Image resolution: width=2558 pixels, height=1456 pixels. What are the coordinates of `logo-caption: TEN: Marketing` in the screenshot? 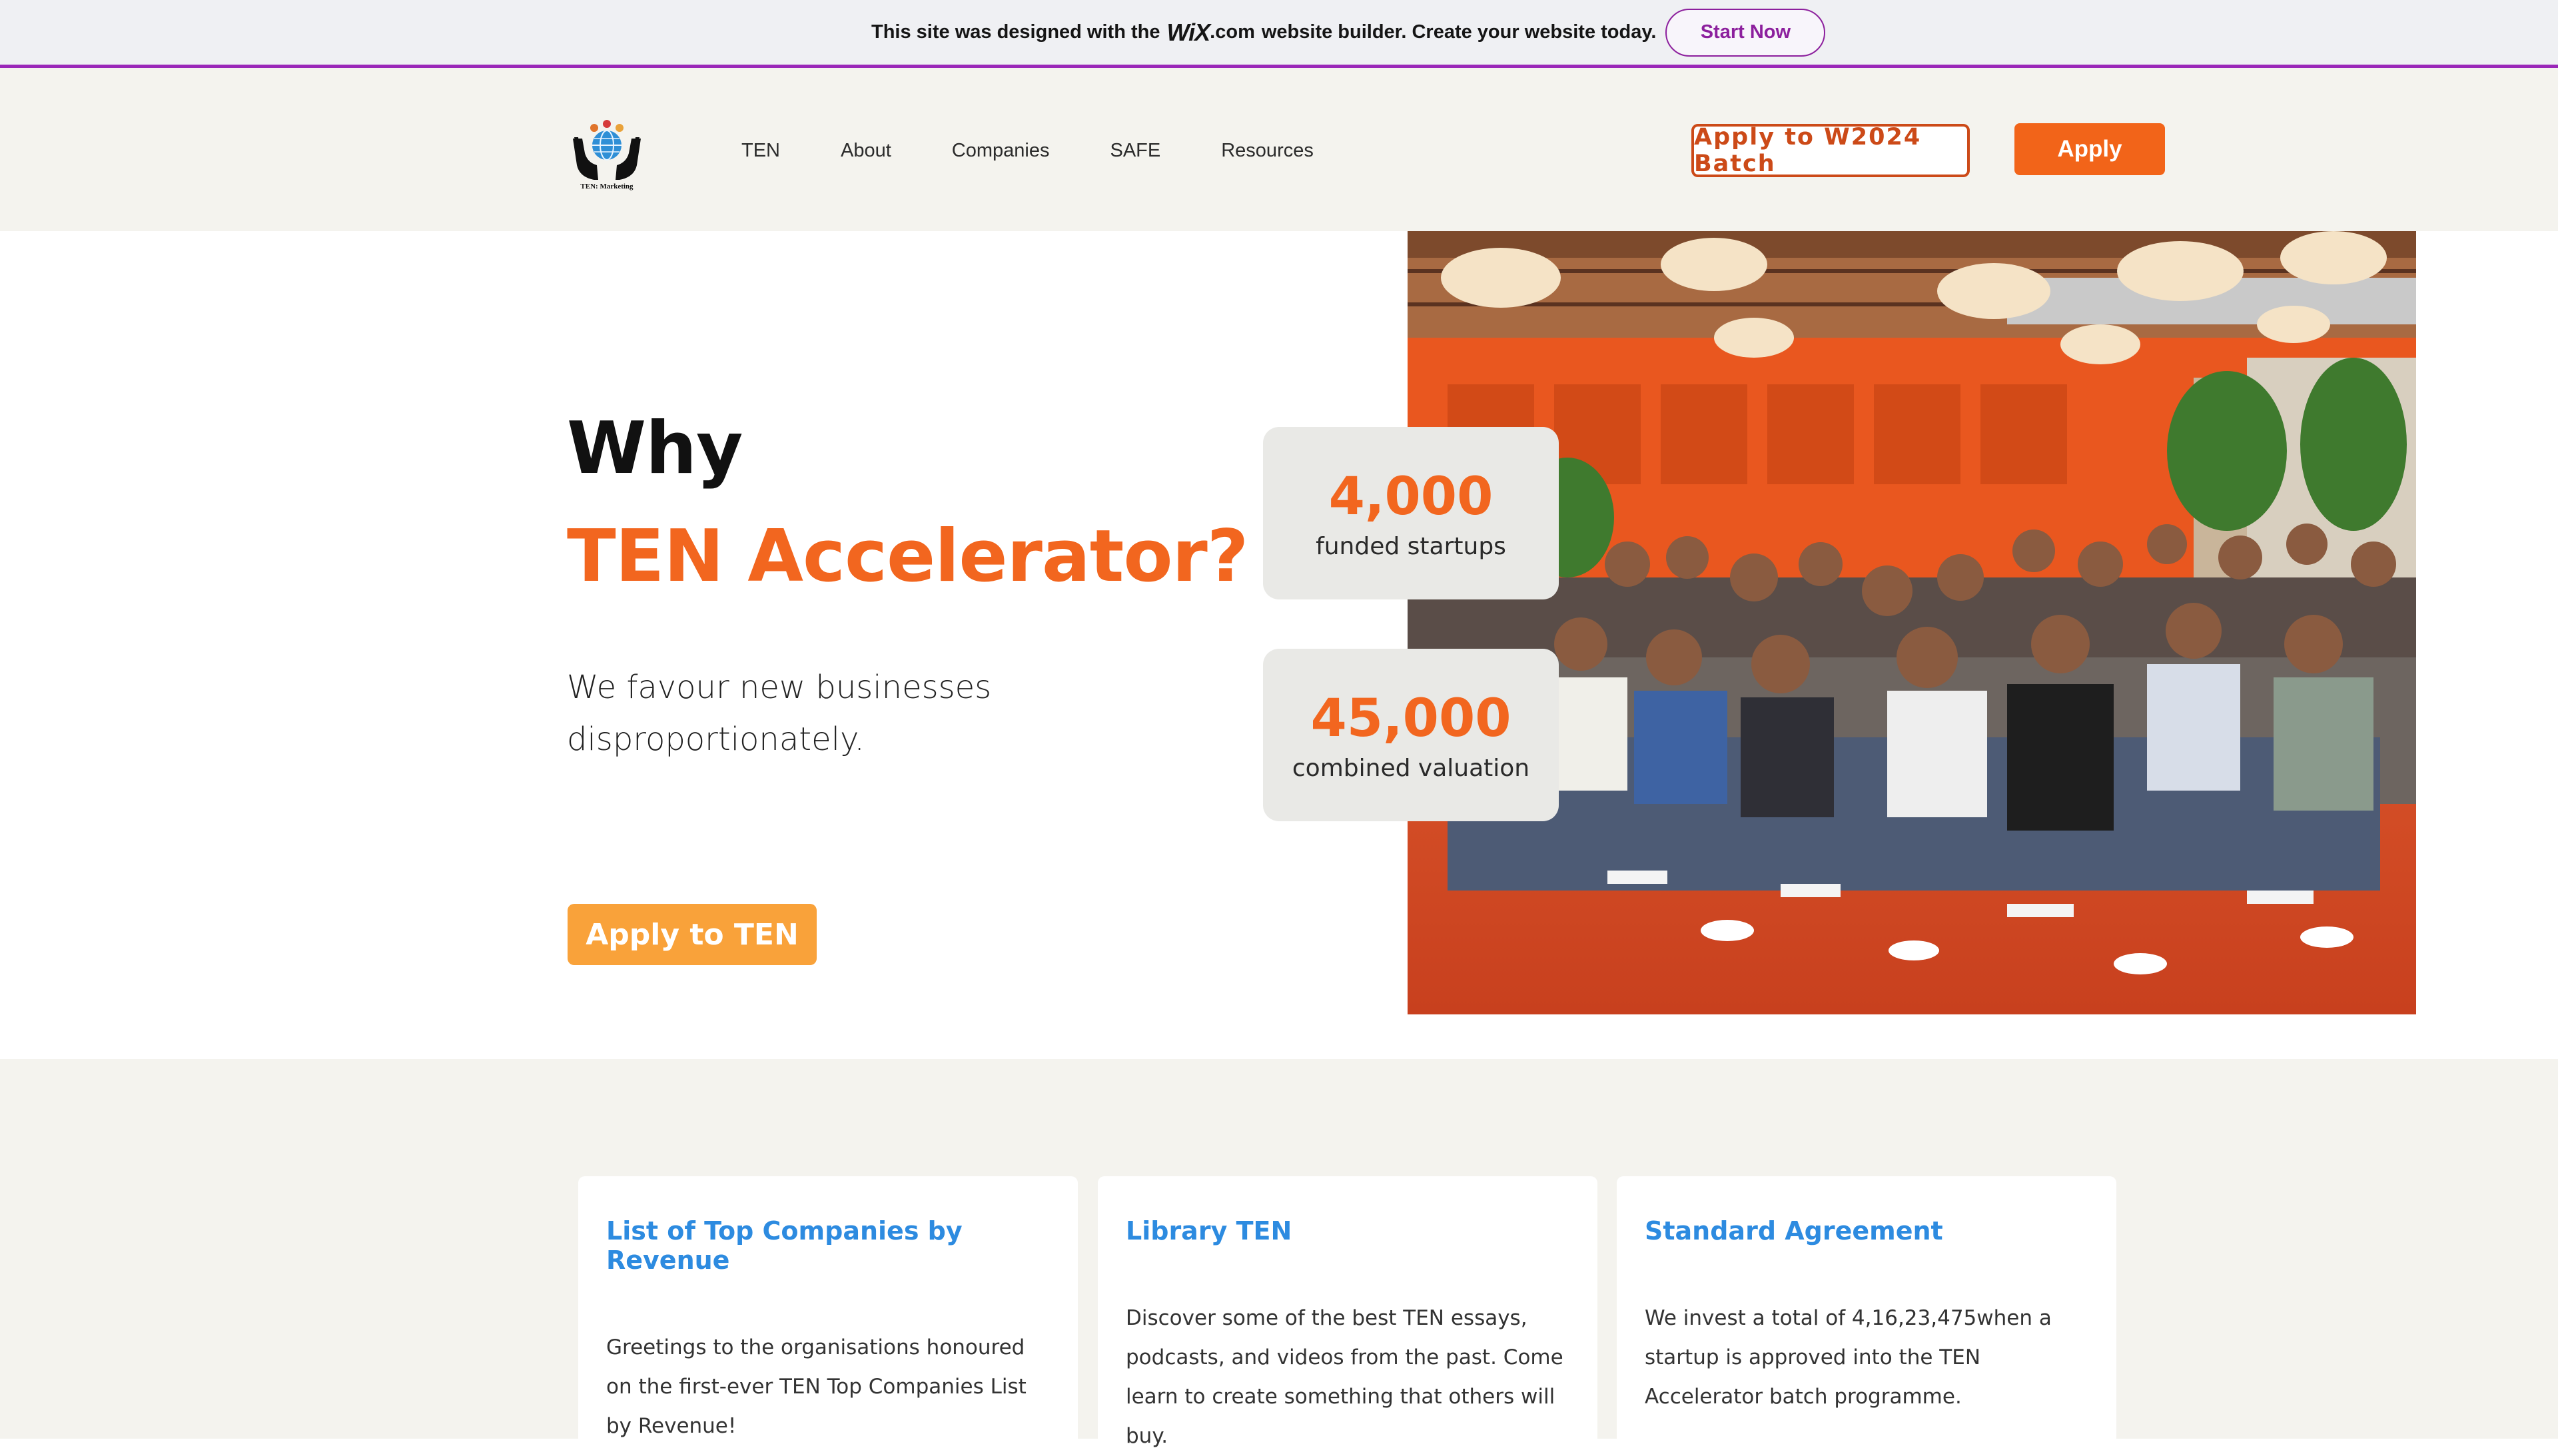 It's located at (607, 186).